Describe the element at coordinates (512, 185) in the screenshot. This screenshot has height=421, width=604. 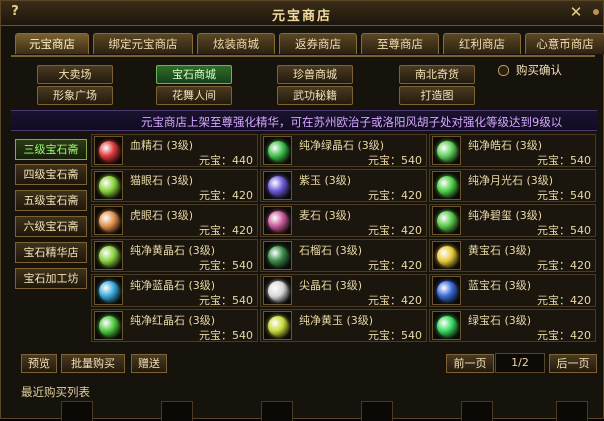
I see `shop-item: 纯净月光石 (3级) 元宝：540` at that location.